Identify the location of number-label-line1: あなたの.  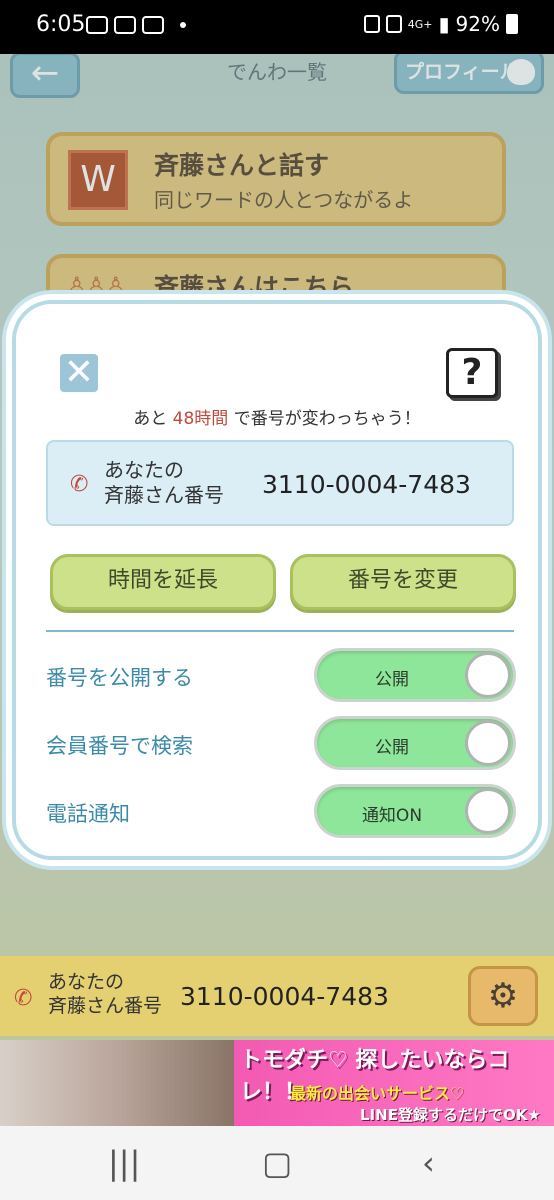
(144, 470).